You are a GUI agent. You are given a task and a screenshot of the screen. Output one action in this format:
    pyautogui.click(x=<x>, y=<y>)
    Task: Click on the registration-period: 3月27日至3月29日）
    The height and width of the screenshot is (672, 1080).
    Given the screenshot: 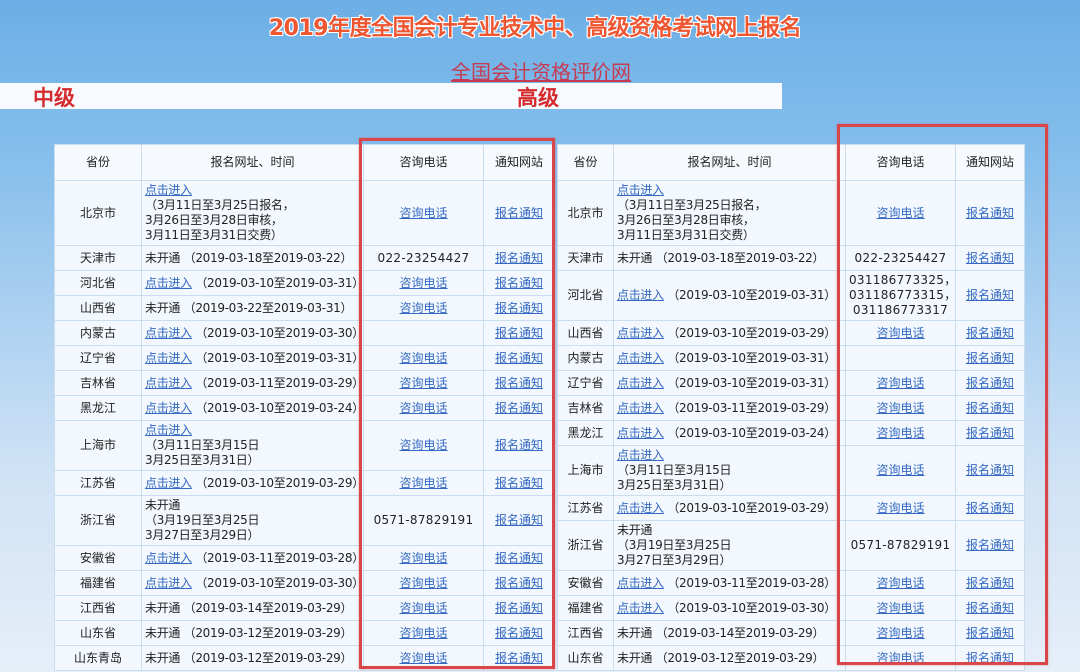 What is the action you would take?
    pyautogui.click(x=674, y=560)
    